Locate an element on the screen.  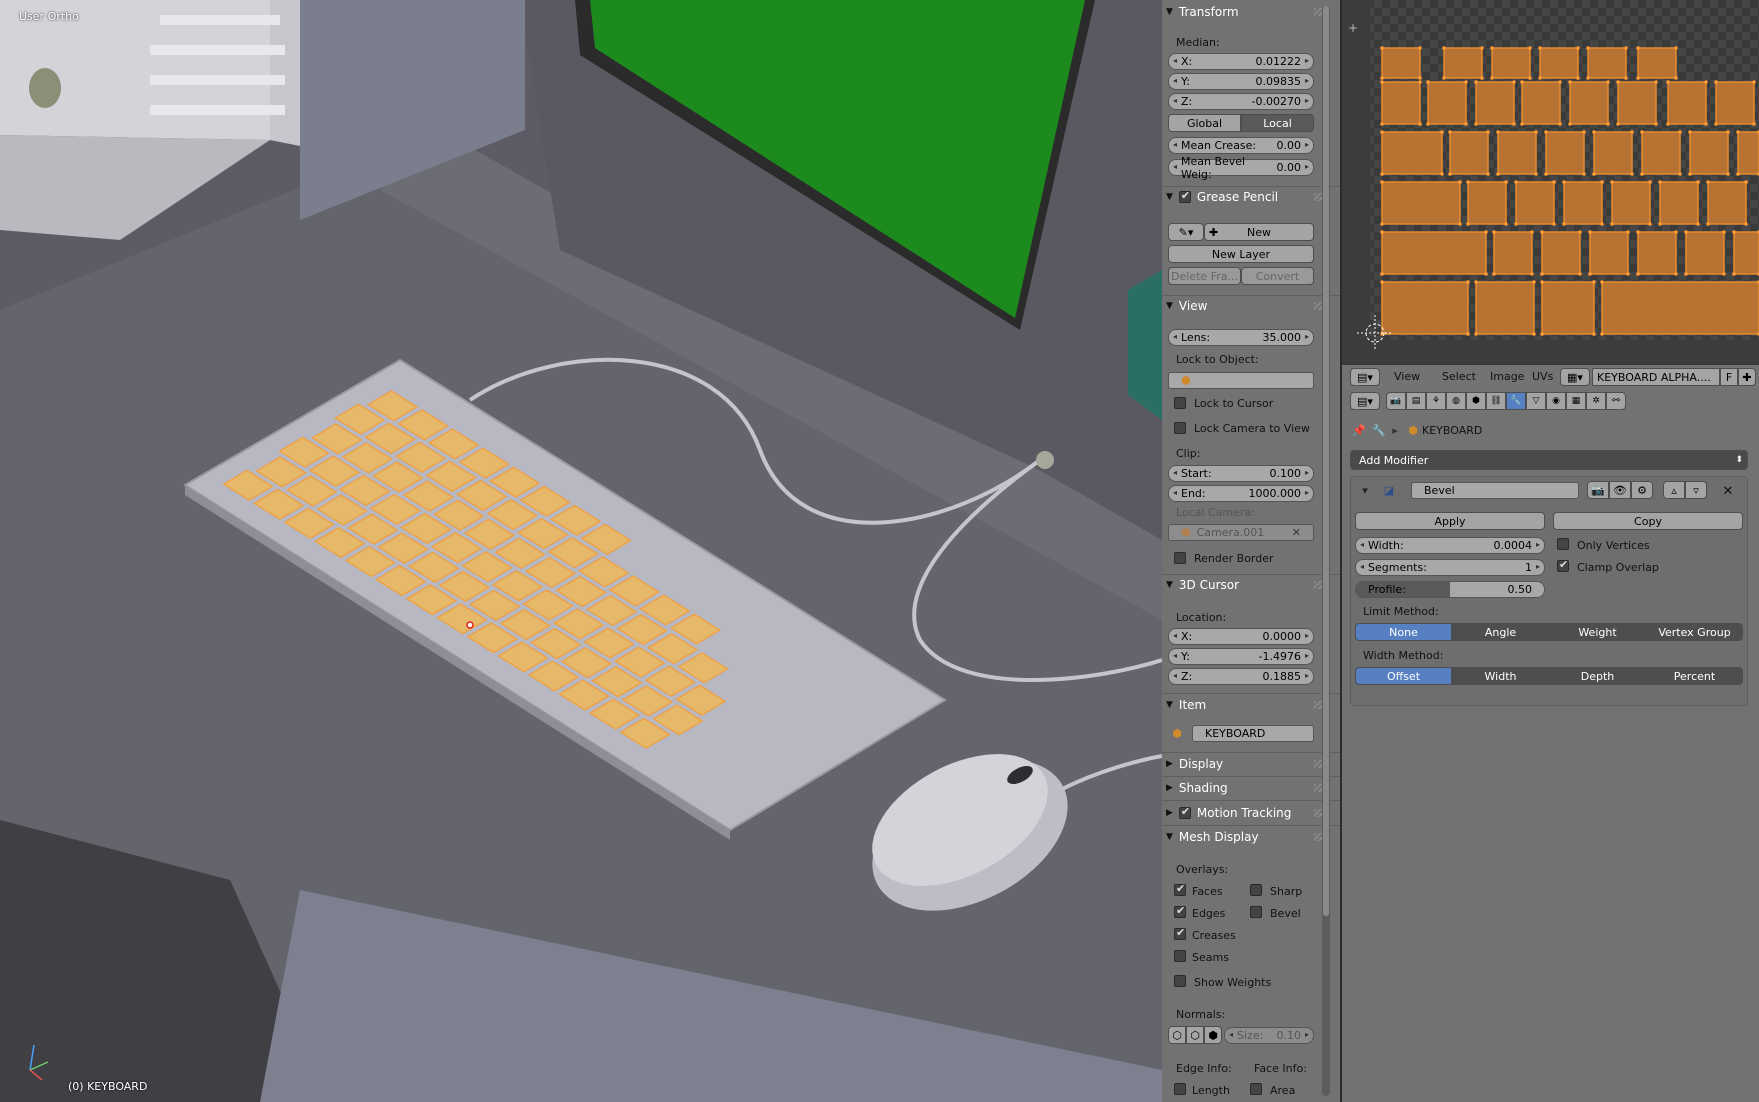
median-x-field: ◂ X: 0.01222 ▸ is located at coordinates (1241, 61).